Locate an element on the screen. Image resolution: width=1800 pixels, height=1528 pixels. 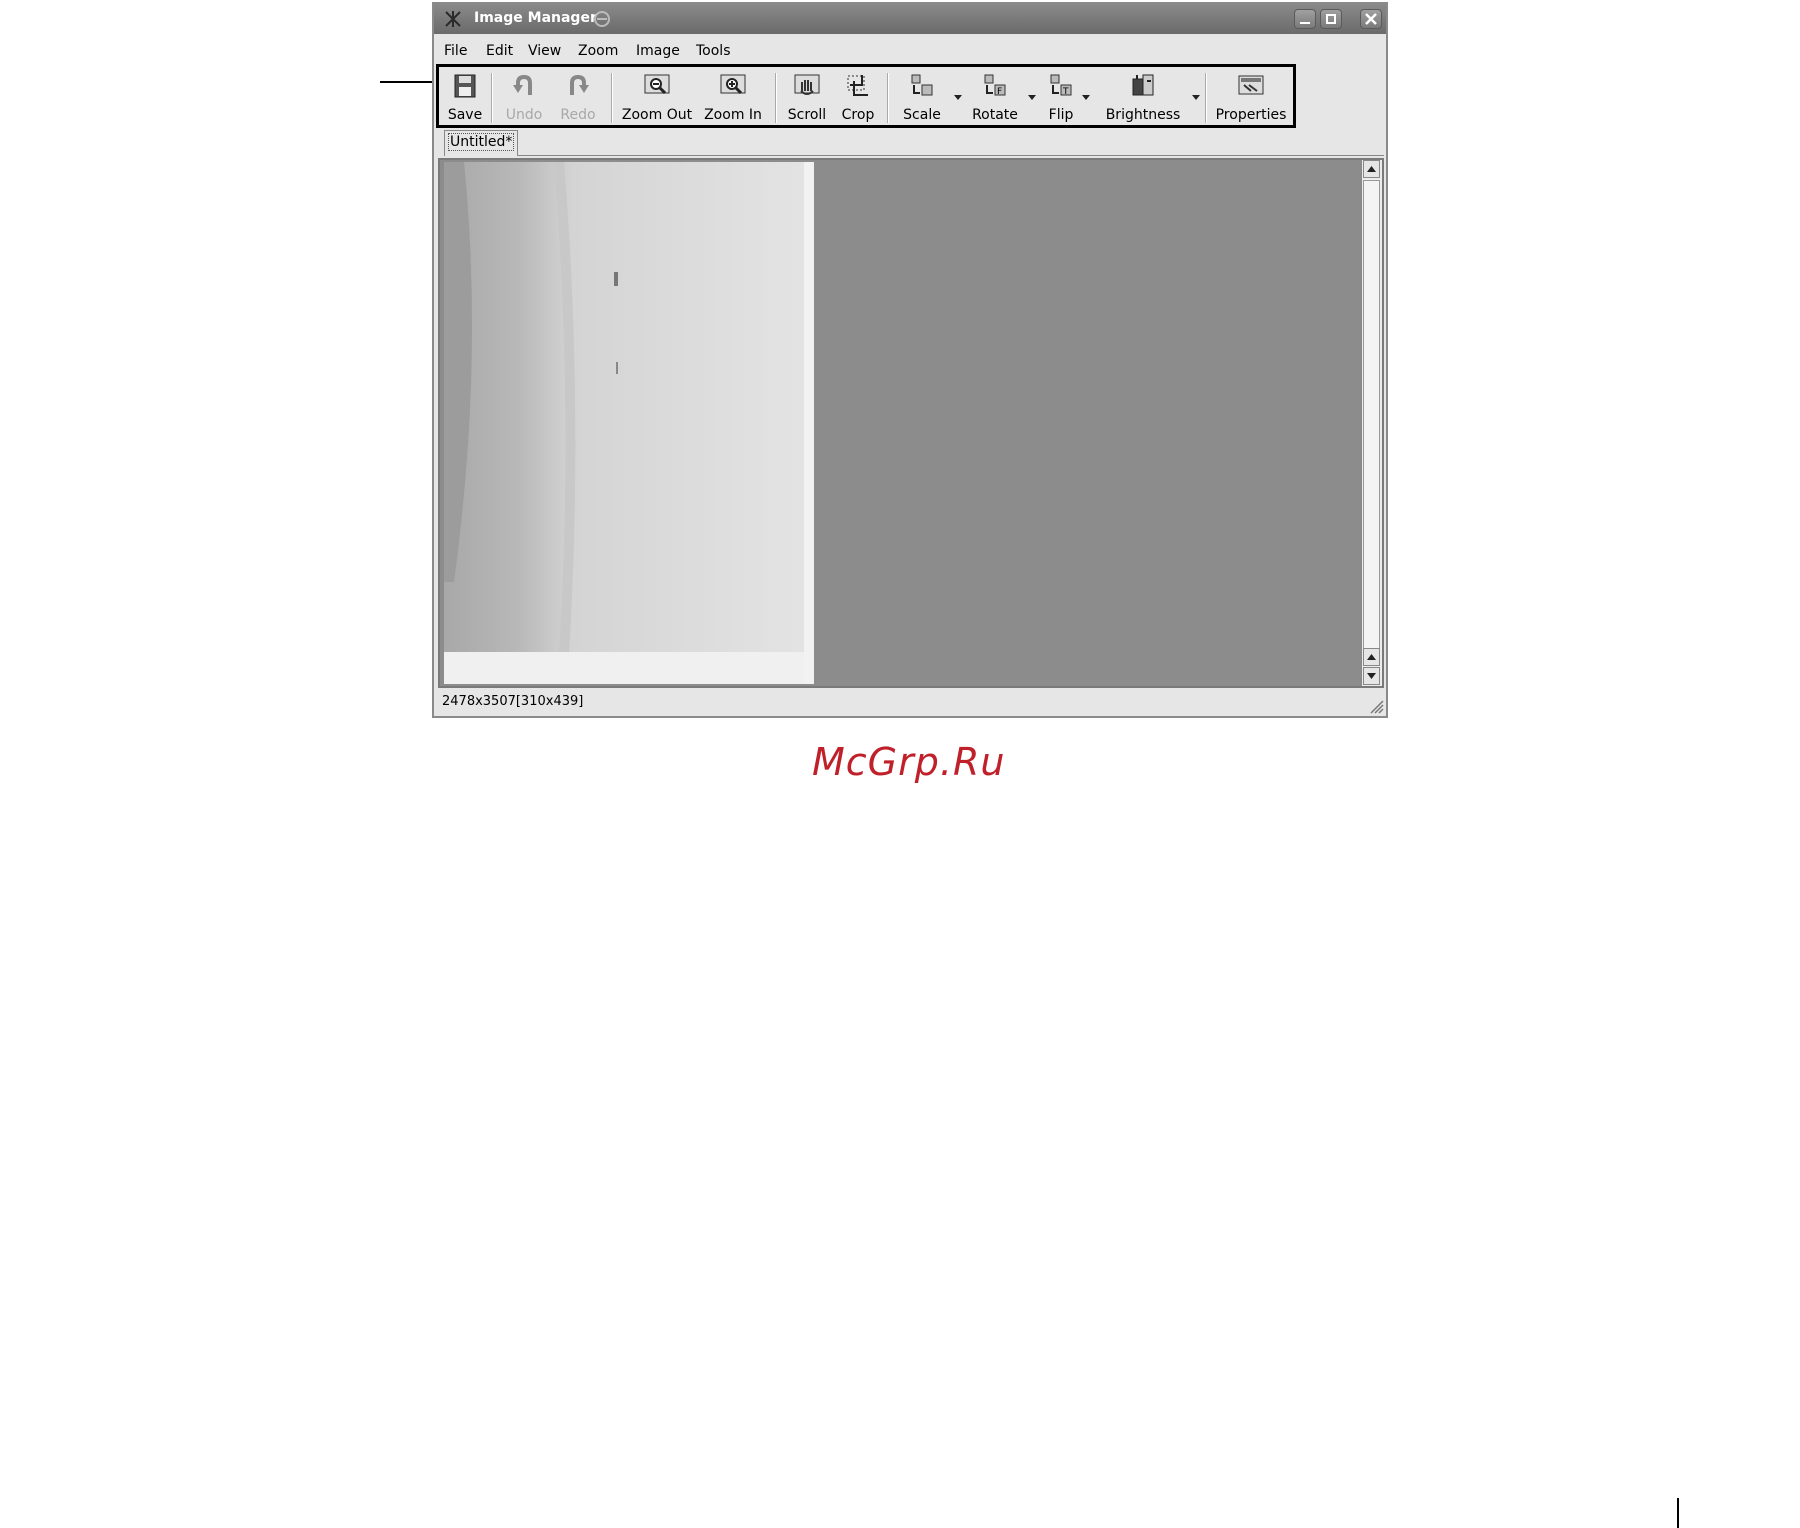
minimize-icon is located at coordinates (1305, 23).